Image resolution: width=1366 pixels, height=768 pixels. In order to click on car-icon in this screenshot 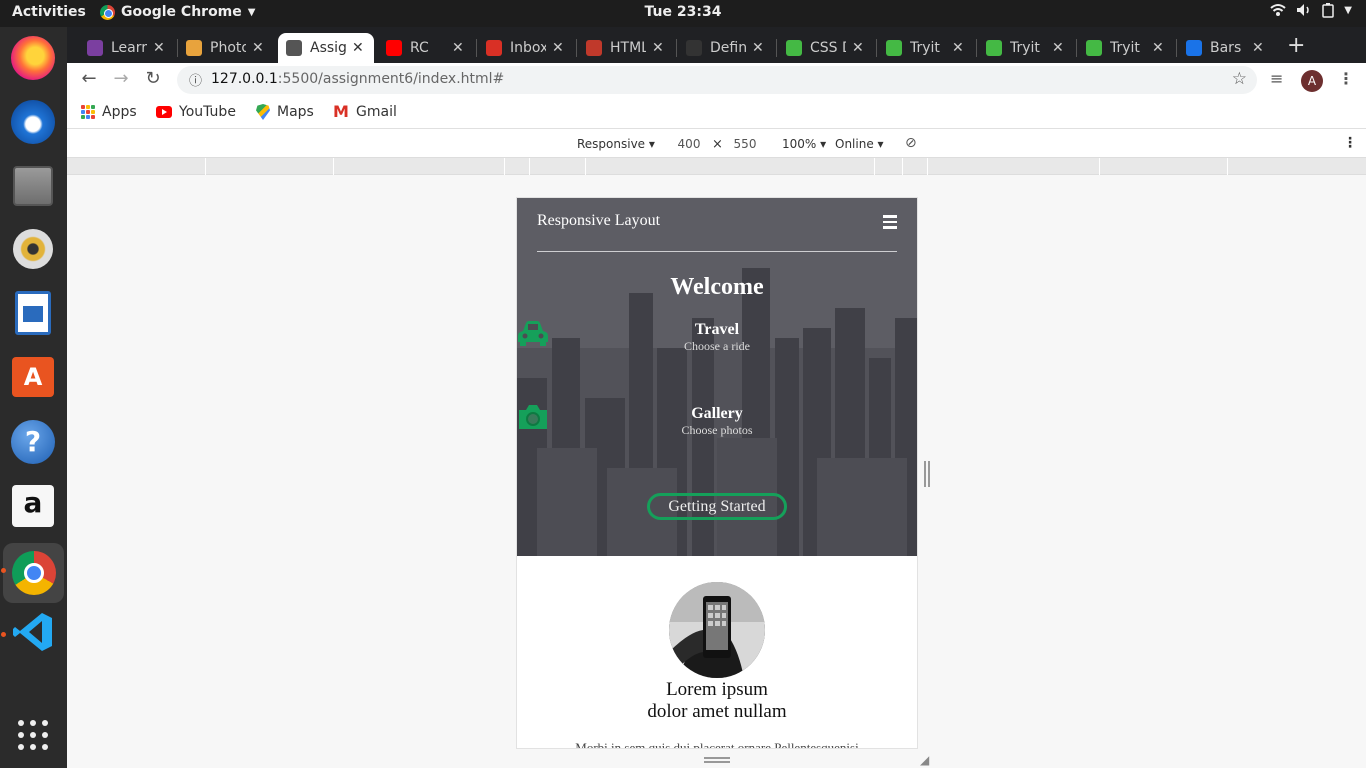, I will do `click(533, 333)`.